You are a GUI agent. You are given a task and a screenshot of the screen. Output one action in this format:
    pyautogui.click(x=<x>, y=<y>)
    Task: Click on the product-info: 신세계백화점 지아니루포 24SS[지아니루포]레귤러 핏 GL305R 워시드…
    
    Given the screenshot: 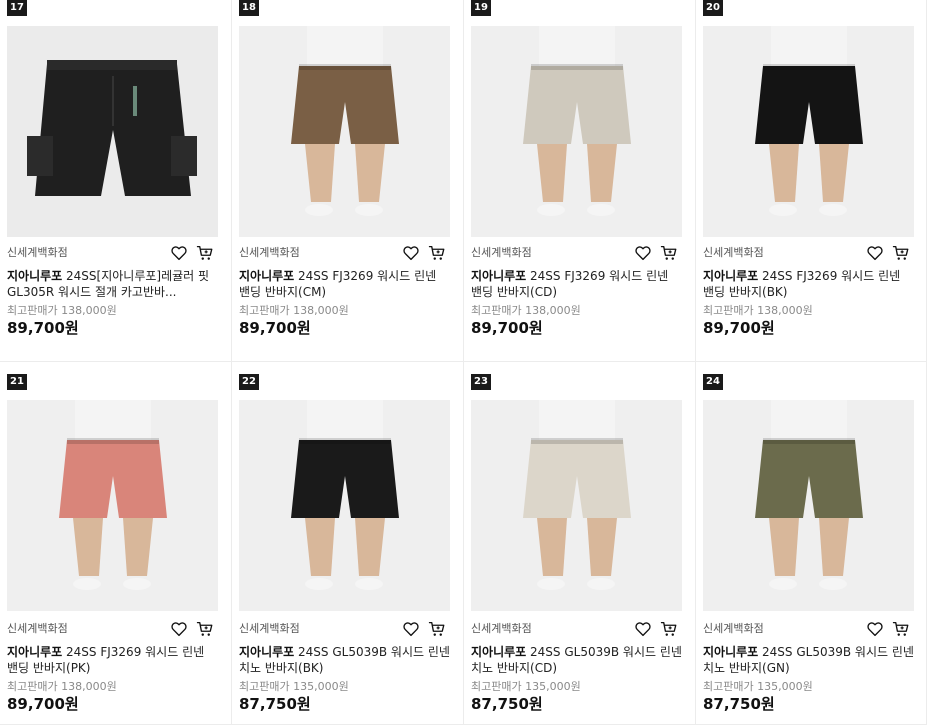 What is the action you would take?
    pyautogui.click(x=112, y=289)
    